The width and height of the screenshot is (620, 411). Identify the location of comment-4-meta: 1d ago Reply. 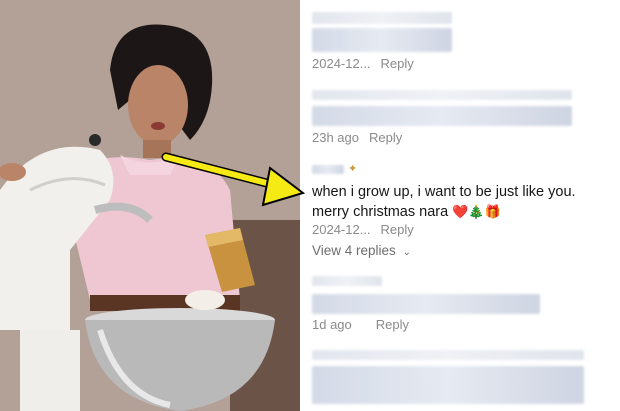
(360, 324).